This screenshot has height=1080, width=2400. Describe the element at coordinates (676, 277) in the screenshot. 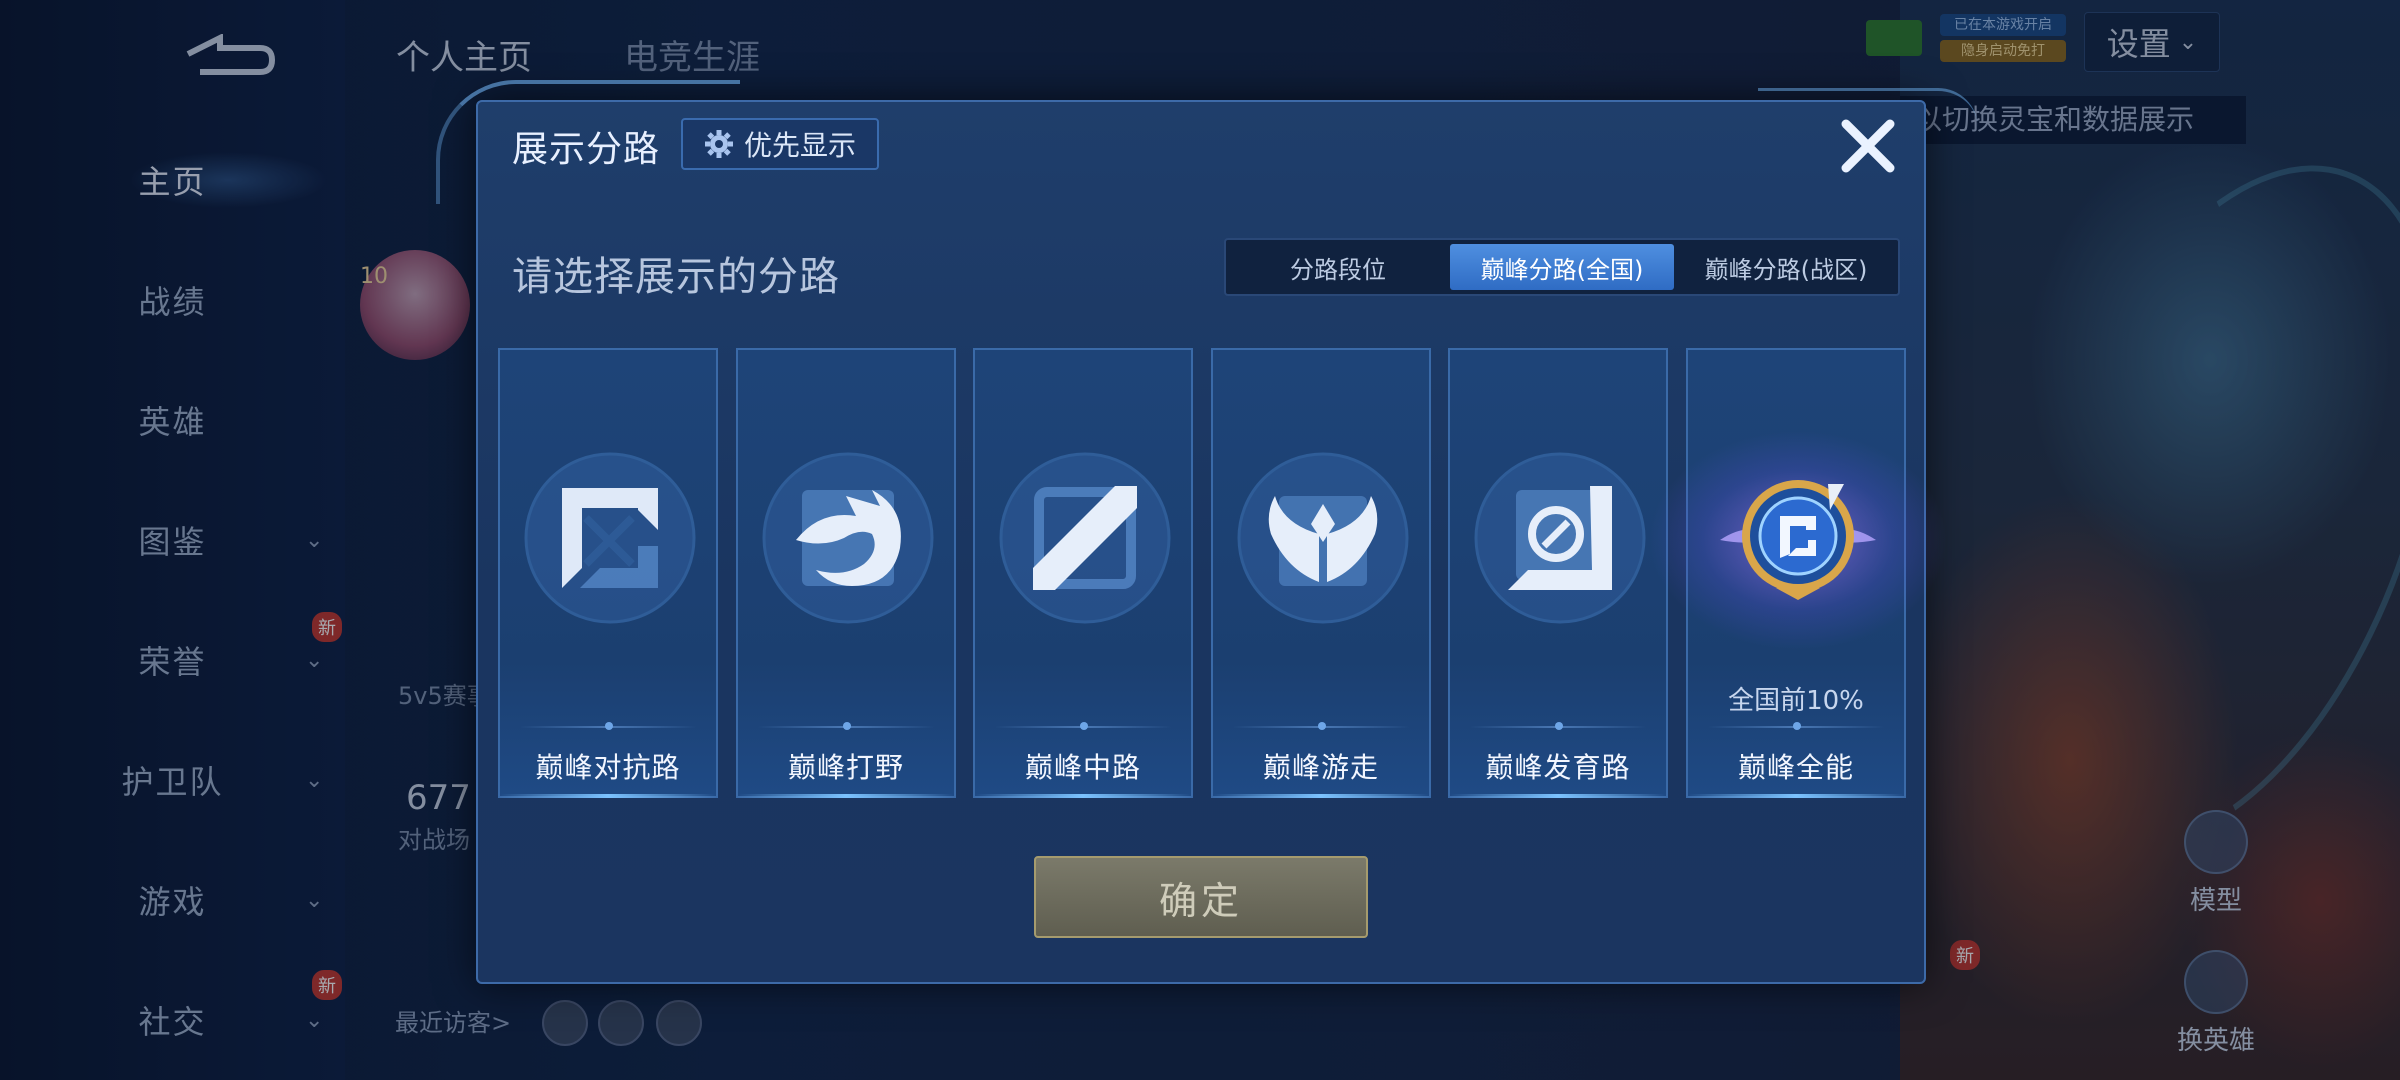

I see `selection-prompt: 请选择展示的分路` at that location.